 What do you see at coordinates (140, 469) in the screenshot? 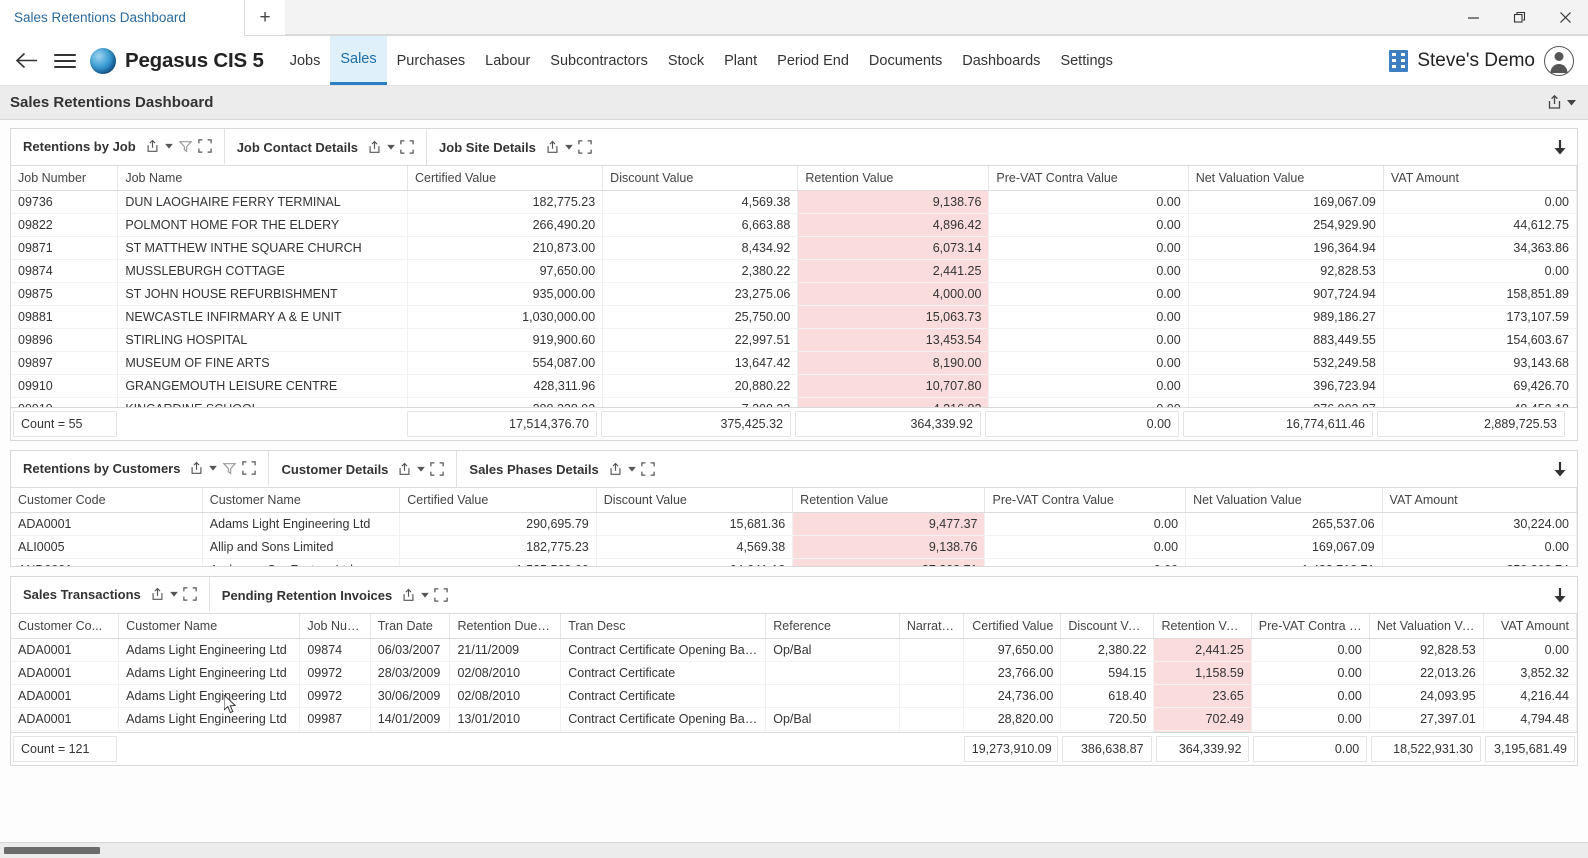
I see `tab-retentions-by-customers: Retentions by Customers` at bounding box center [140, 469].